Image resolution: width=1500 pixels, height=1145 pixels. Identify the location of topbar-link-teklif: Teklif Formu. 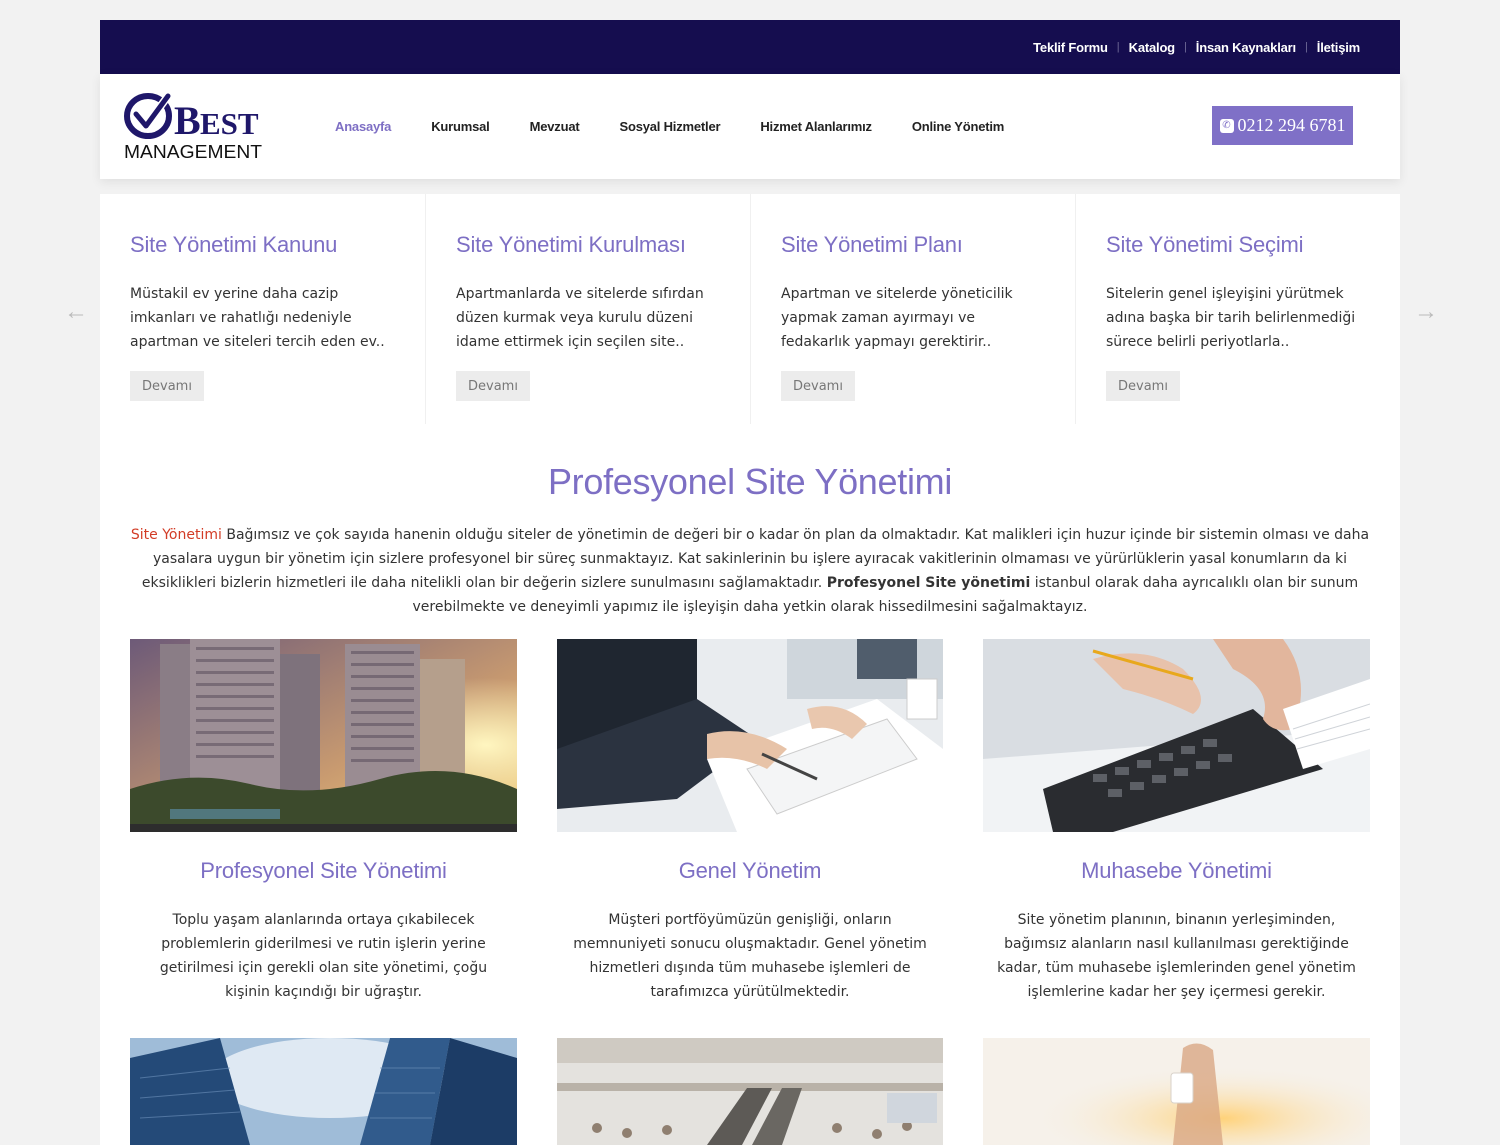
(1070, 47).